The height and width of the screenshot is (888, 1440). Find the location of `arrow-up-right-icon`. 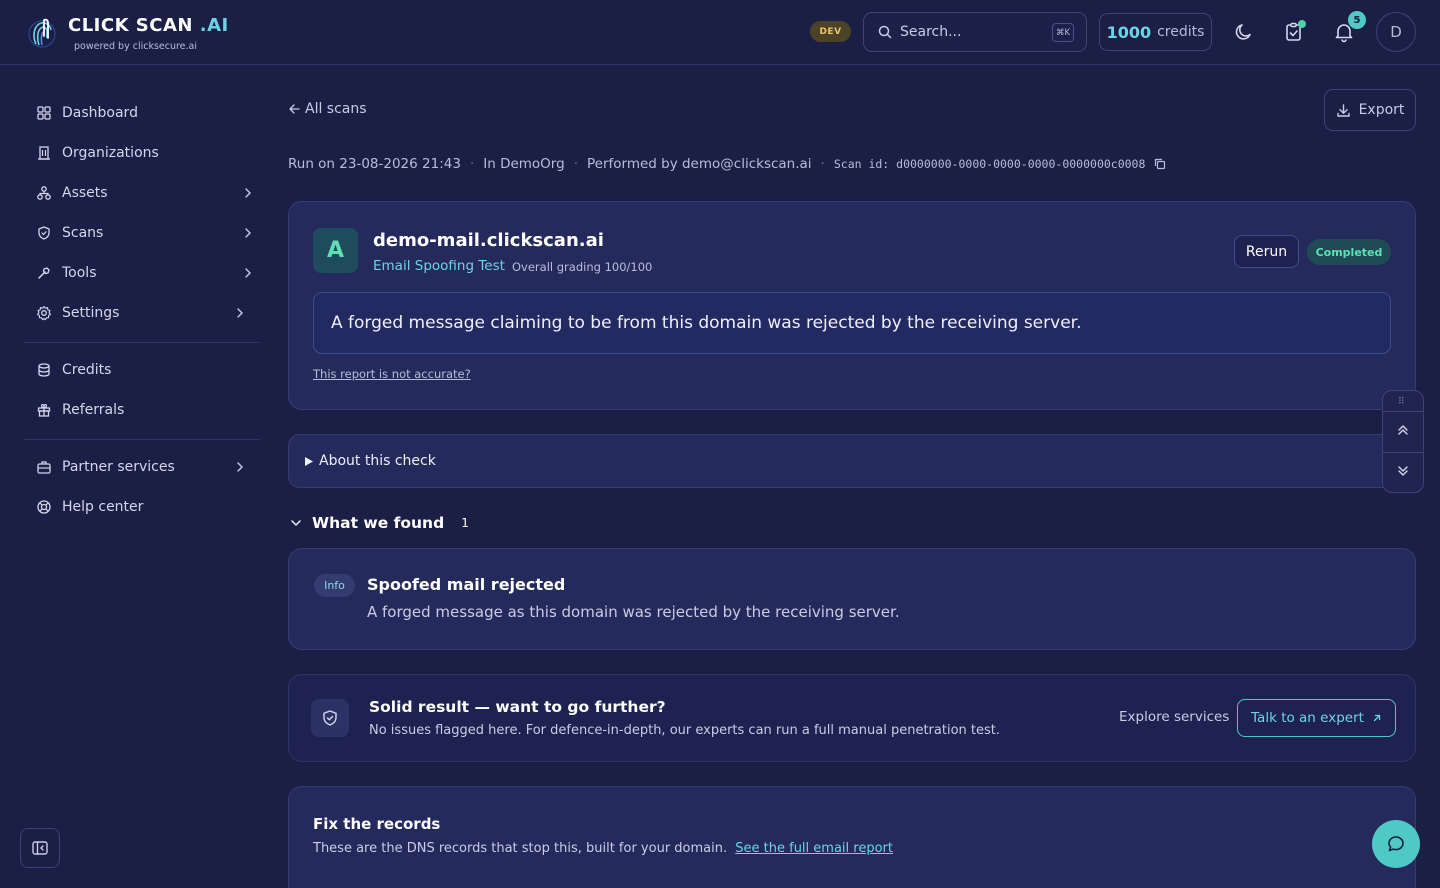

arrow-up-right-icon is located at coordinates (1377, 718).